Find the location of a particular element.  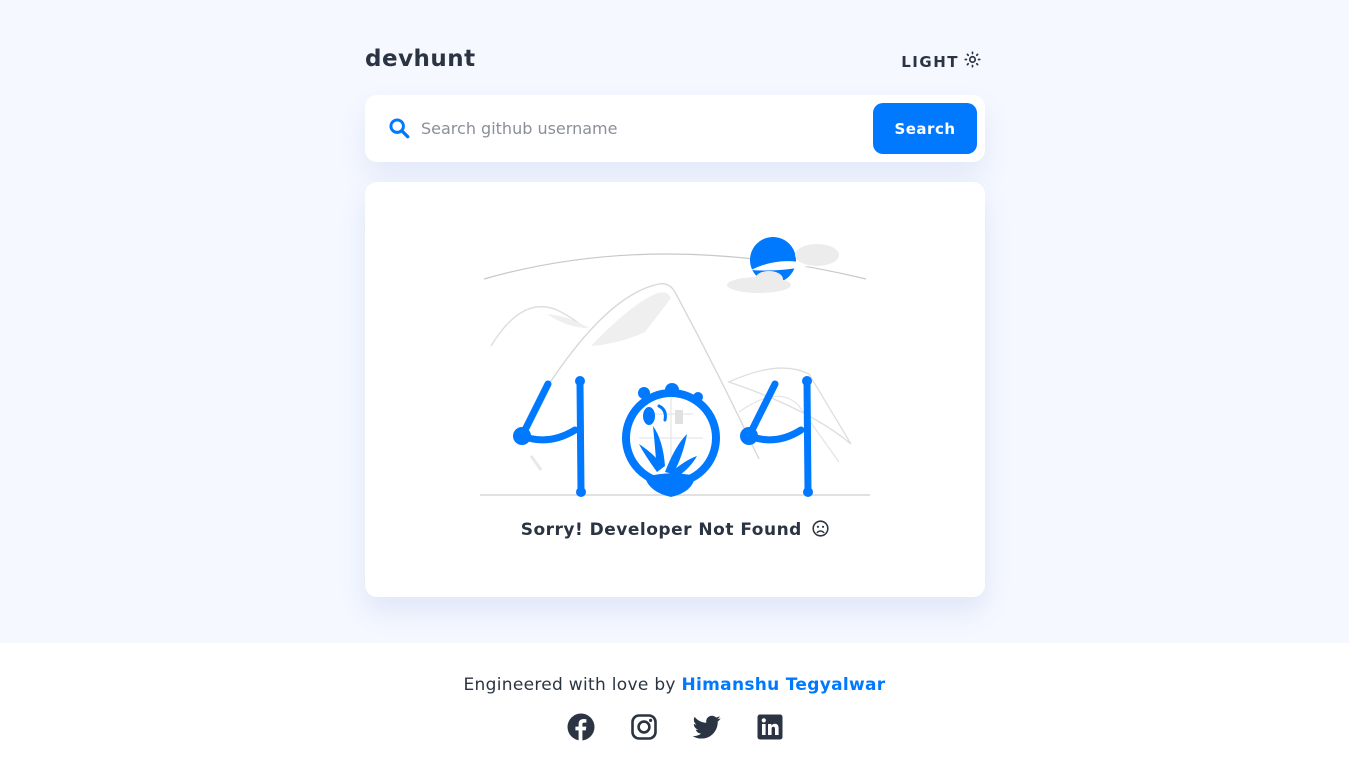

linkedin-icon is located at coordinates (770, 729).